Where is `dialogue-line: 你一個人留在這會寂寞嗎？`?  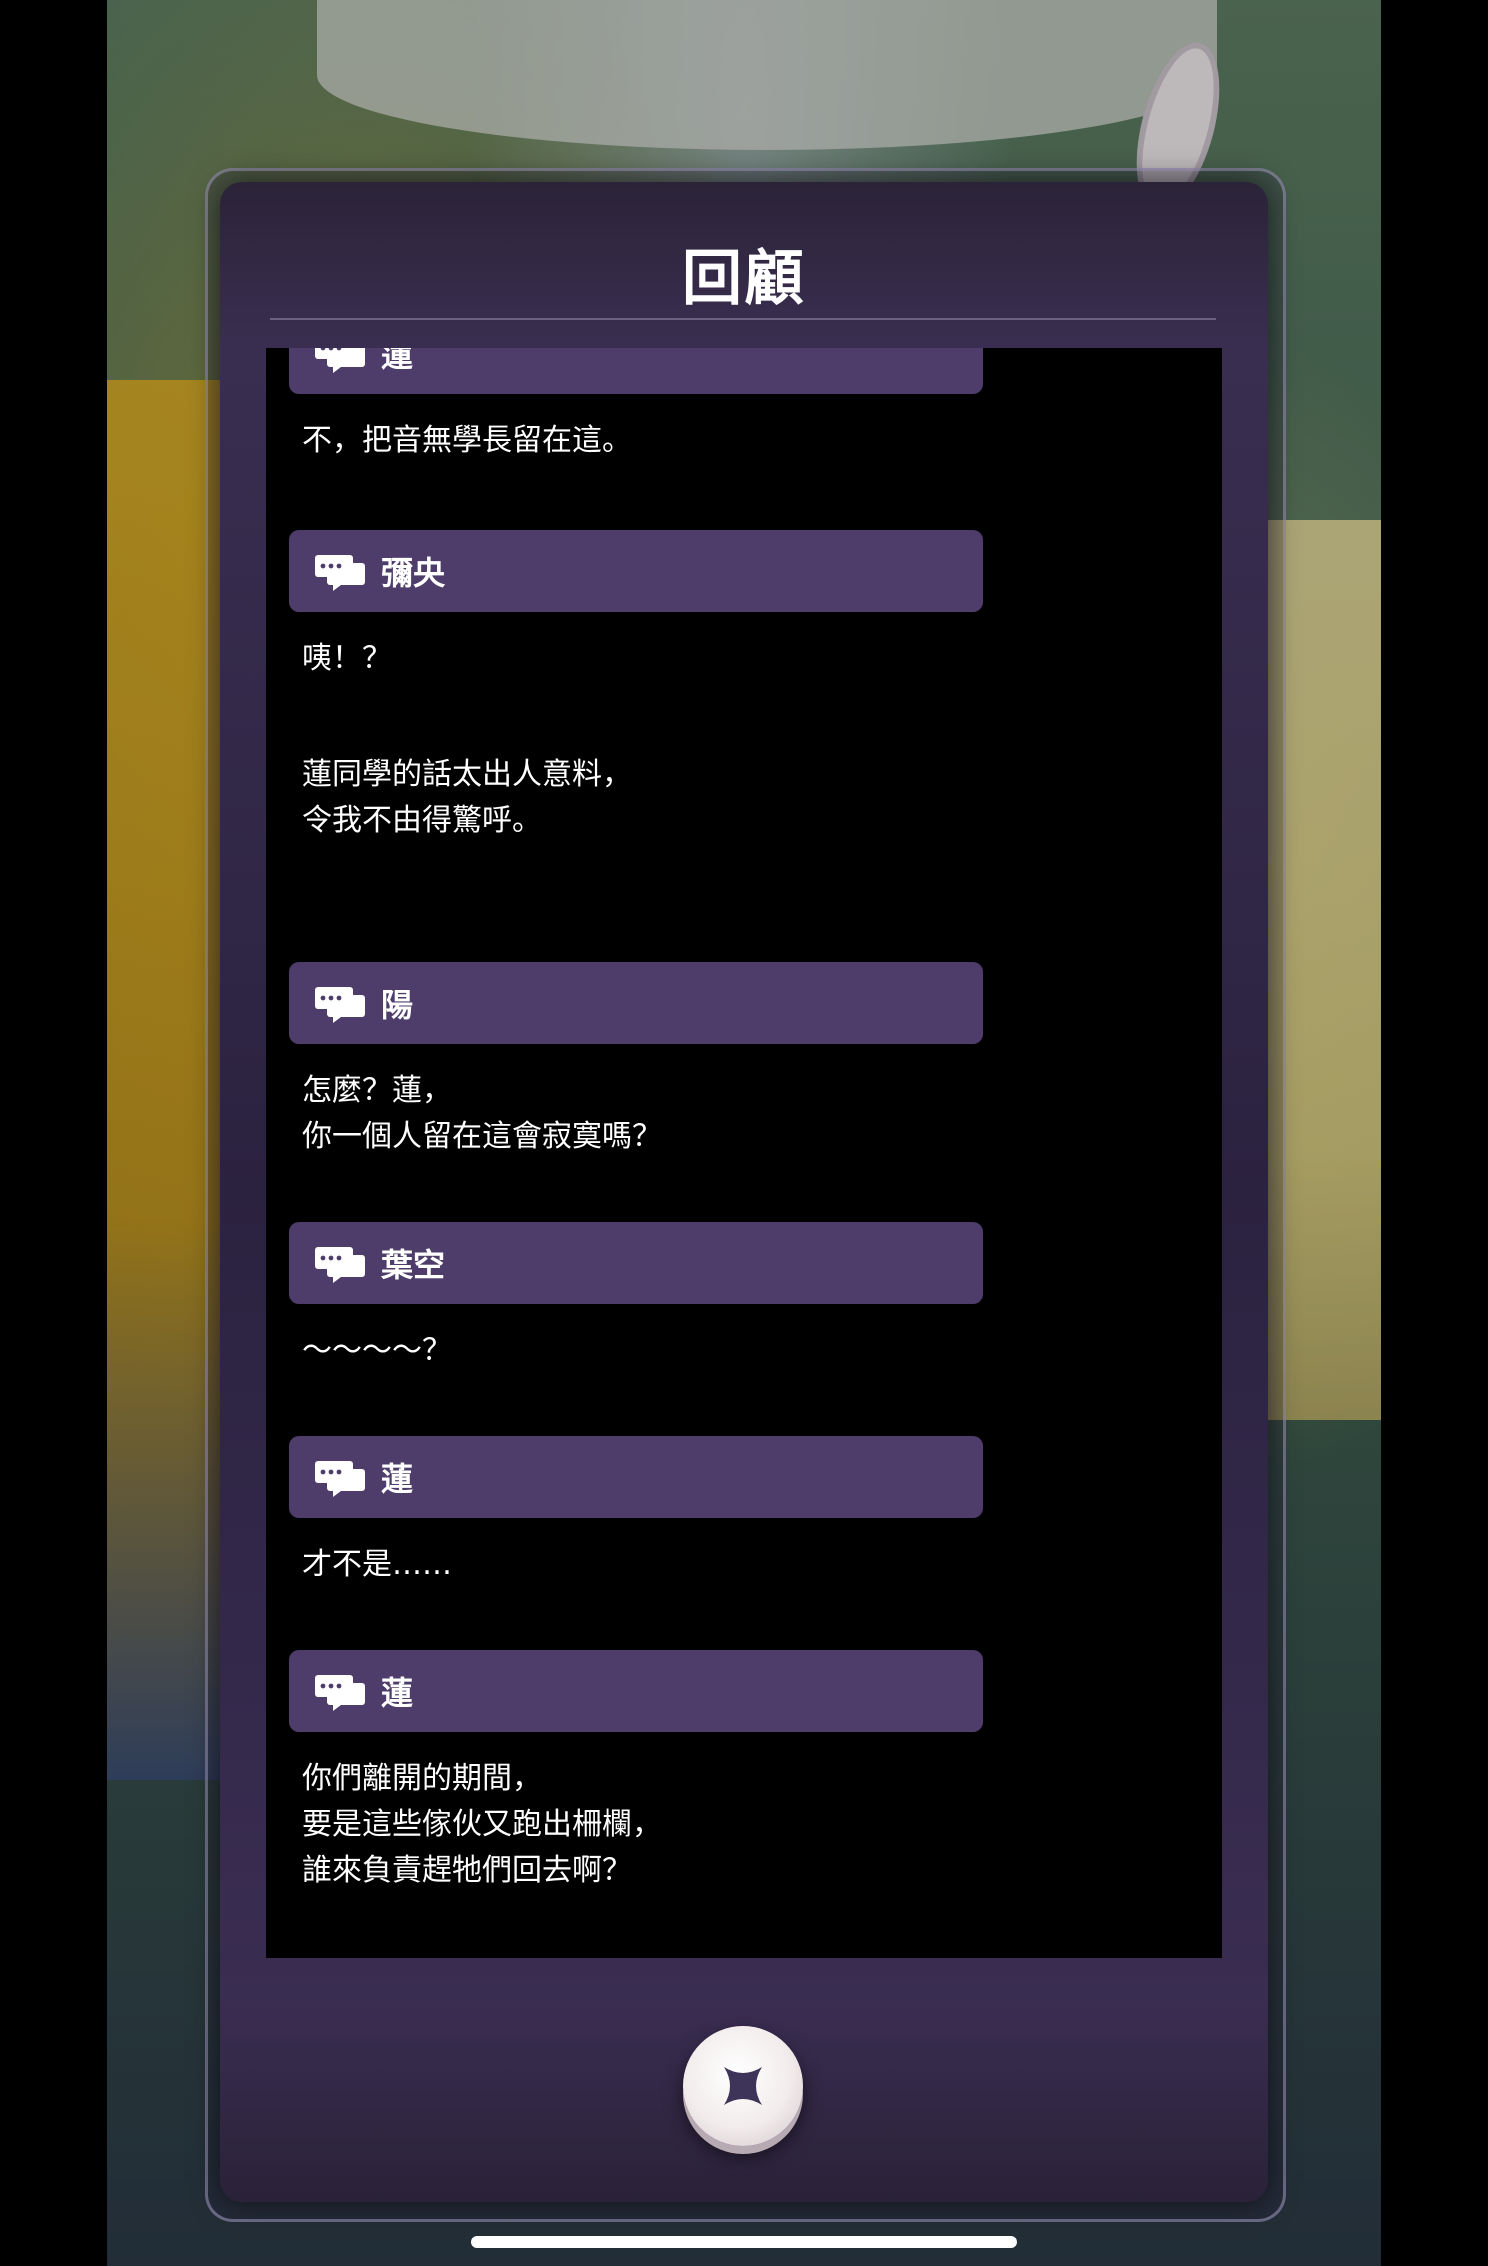
dialogue-line: 你一個人留在這會寂寞嗎？ is located at coordinates (482, 1136).